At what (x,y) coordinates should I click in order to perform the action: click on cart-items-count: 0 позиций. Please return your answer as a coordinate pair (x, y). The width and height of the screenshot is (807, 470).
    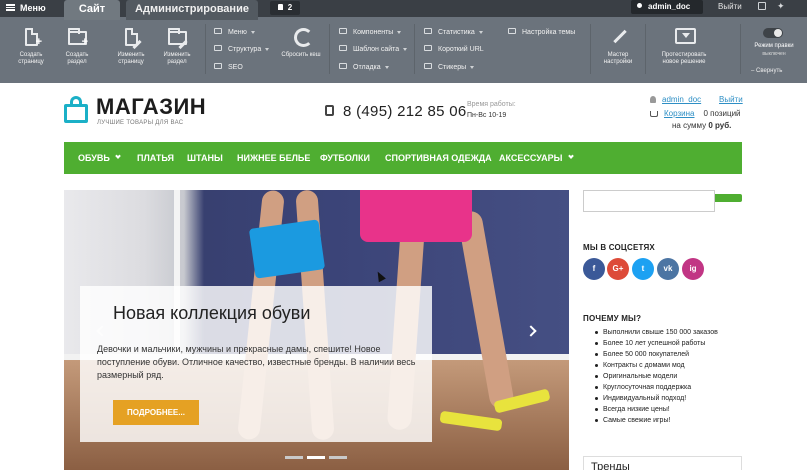
    Looking at the image, I should click on (722, 113).